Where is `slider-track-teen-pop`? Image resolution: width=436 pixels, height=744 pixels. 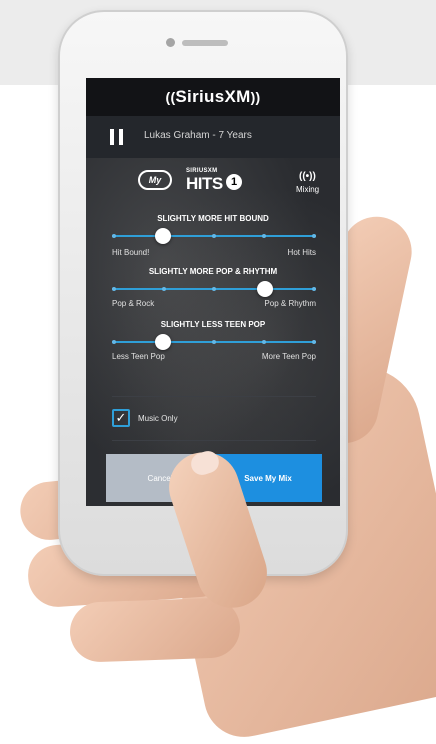
slider-track-teen-pop is located at coordinates (214, 342).